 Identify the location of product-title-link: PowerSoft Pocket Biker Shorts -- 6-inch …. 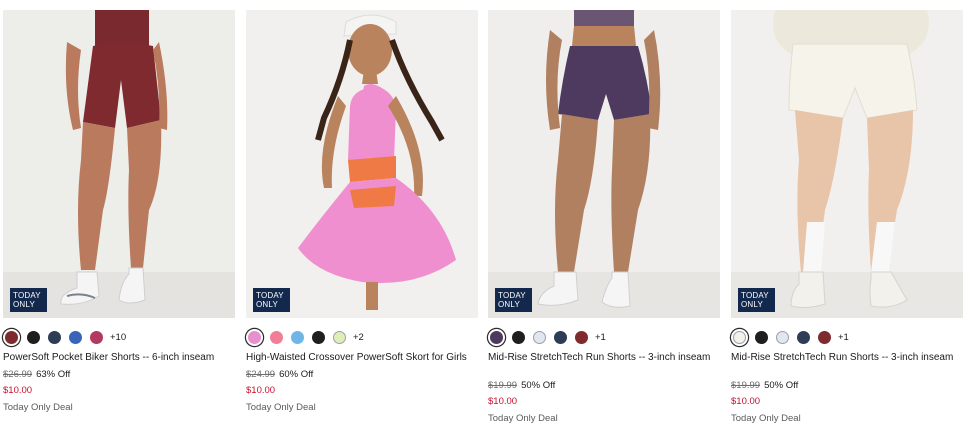
(119, 358).